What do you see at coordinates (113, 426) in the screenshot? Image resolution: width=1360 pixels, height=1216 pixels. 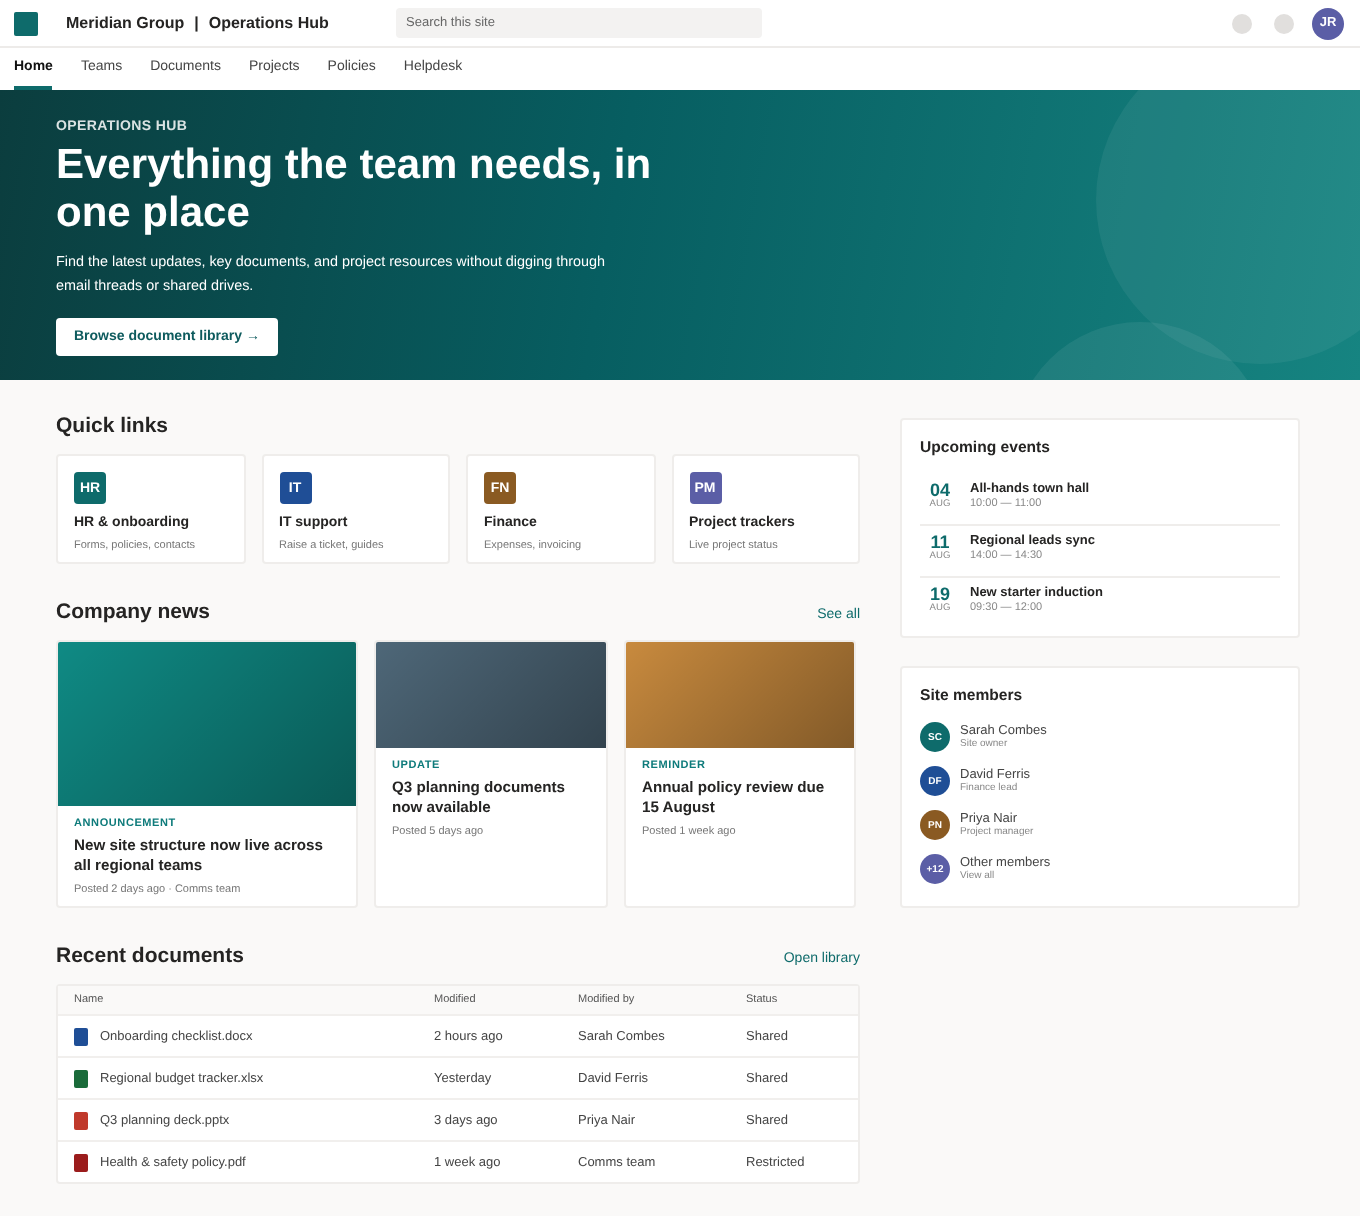 I see `section-title: Quick links` at bounding box center [113, 426].